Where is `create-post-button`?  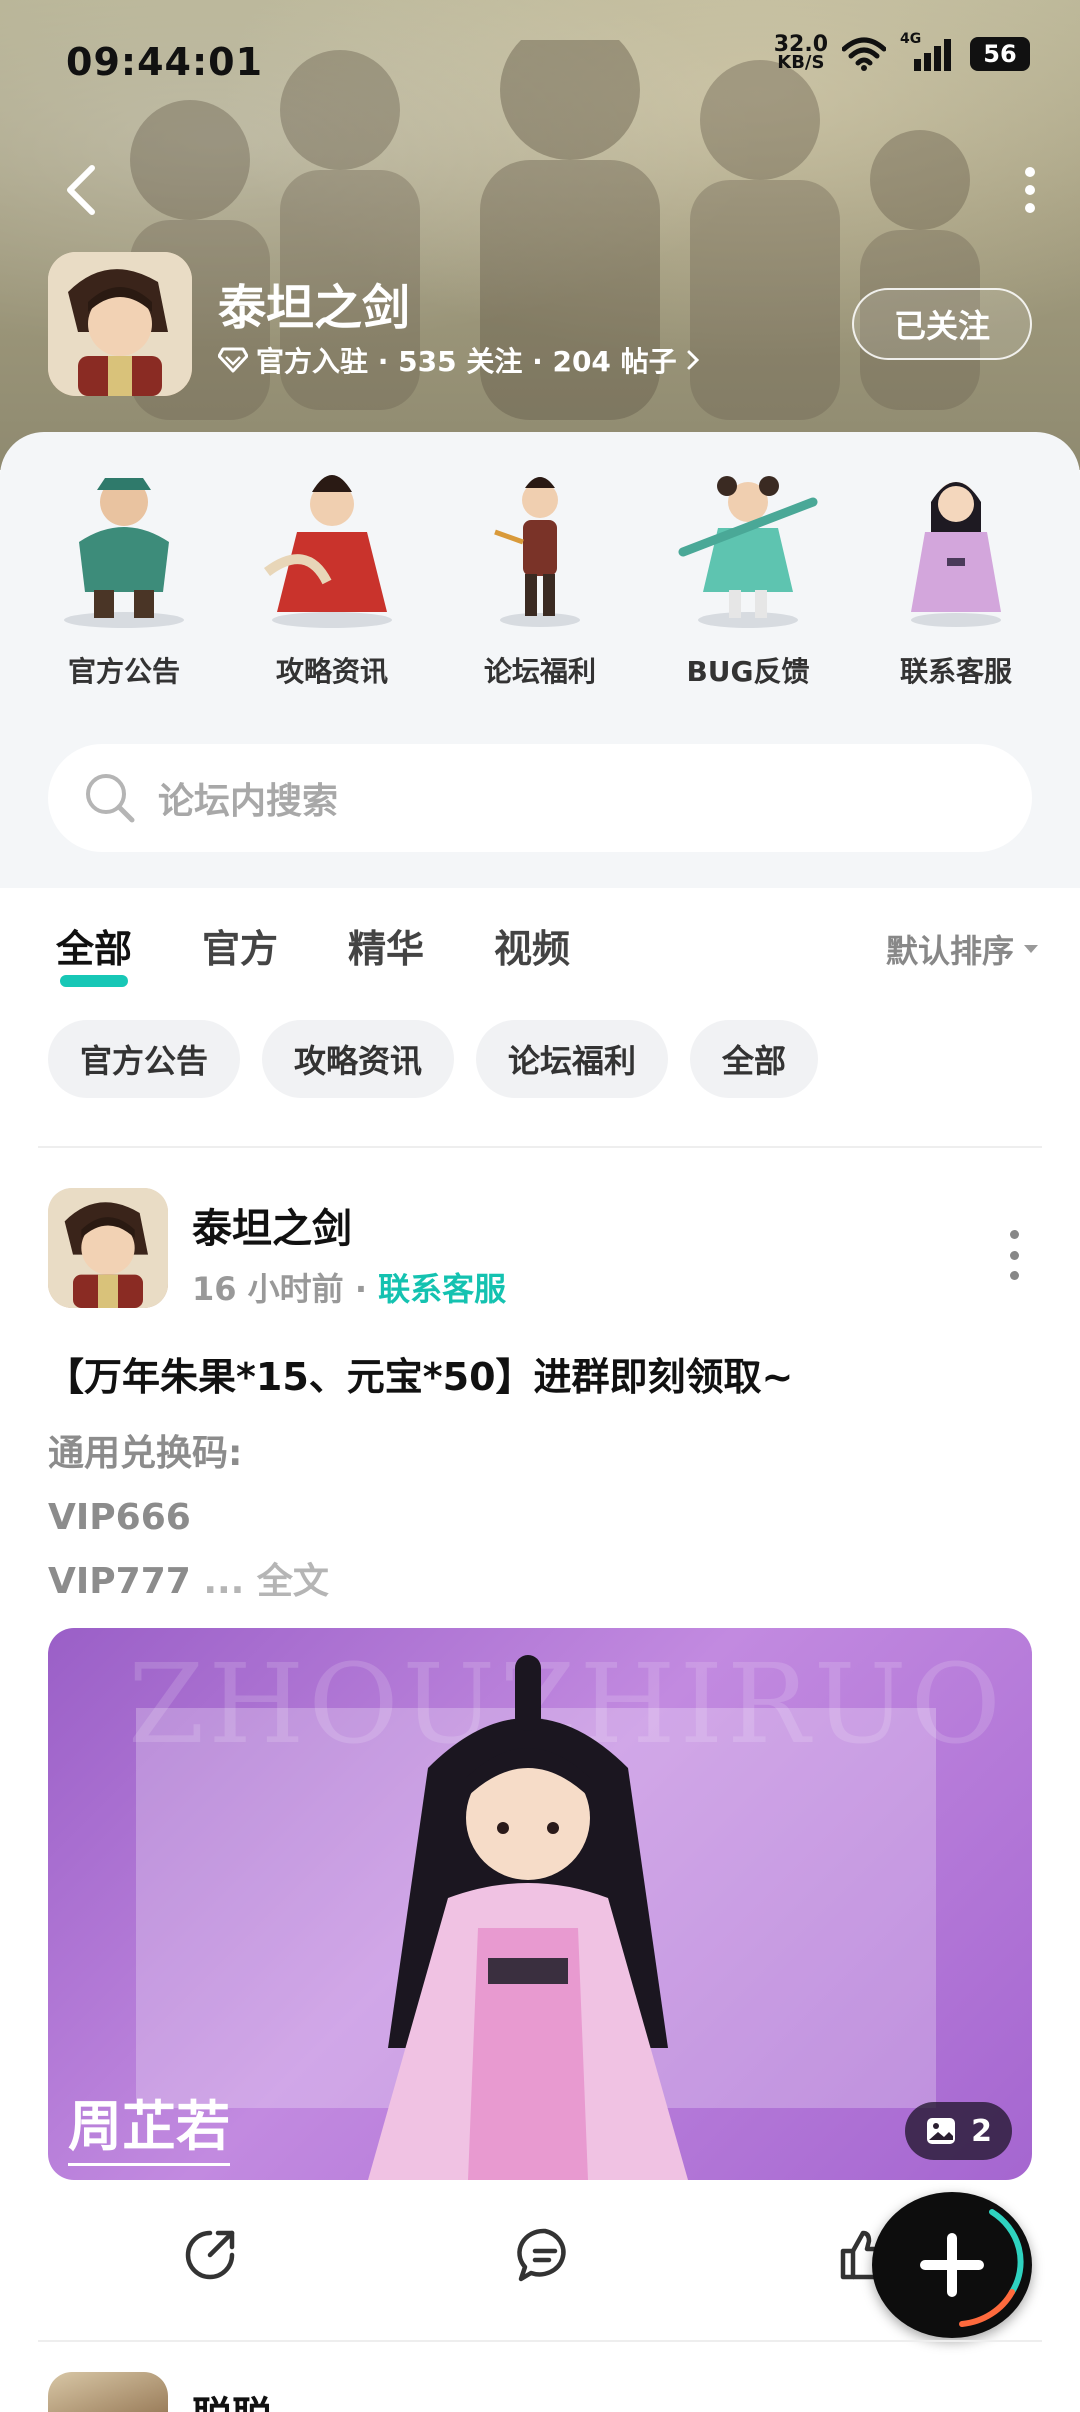 create-post-button is located at coordinates (952, 2265).